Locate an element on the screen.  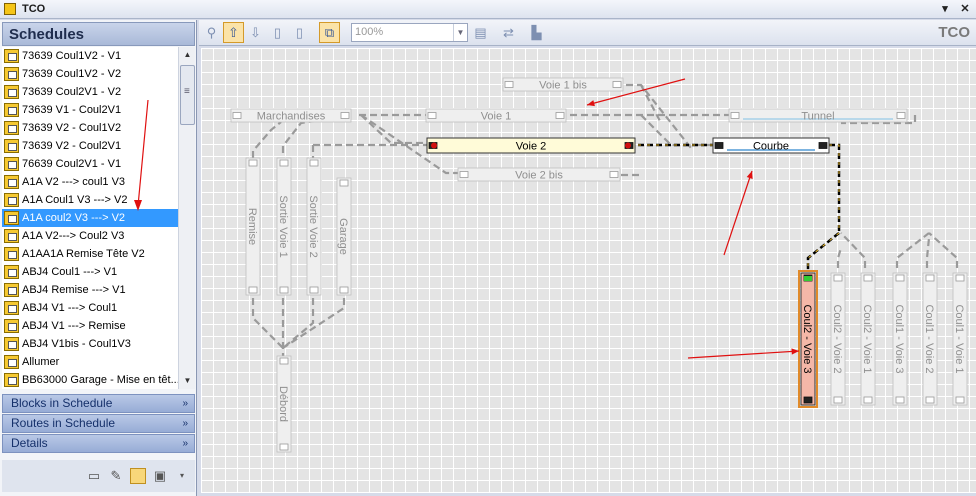
network-icon: ⧉ is located at coordinates (329, 32).